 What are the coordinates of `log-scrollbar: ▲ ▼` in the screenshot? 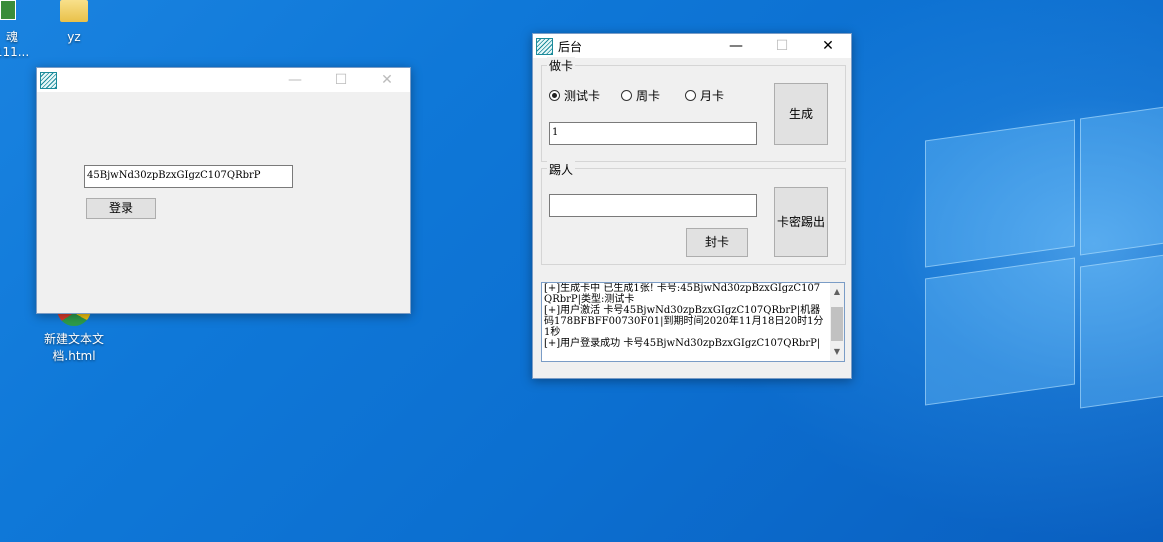 It's located at (837, 322).